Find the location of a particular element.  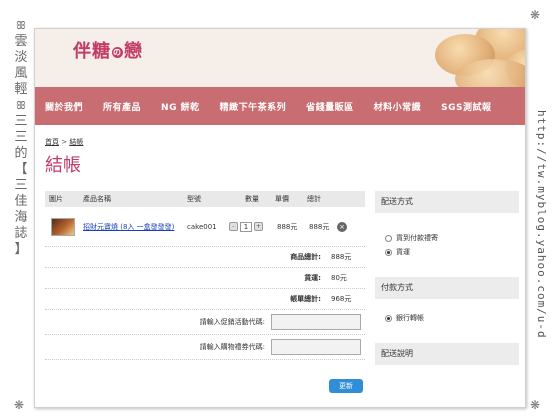

frame-right-url: http://tw.myblog.yahoo.com/u-d is located at coordinates (542, 260).